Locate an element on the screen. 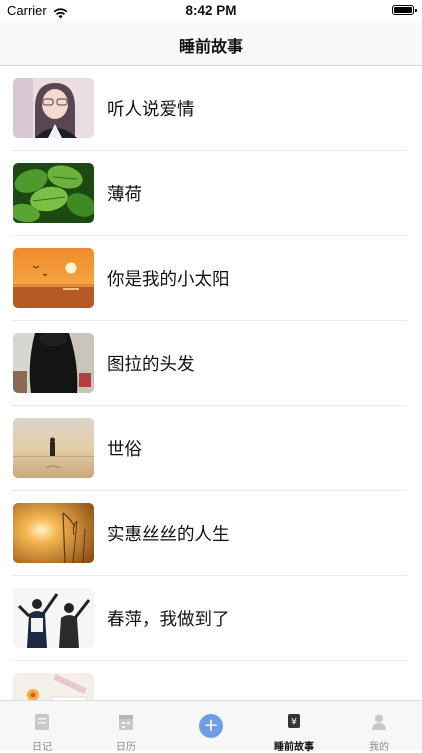  story-row: 听人说爱情 is located at coordinates (211, 108).